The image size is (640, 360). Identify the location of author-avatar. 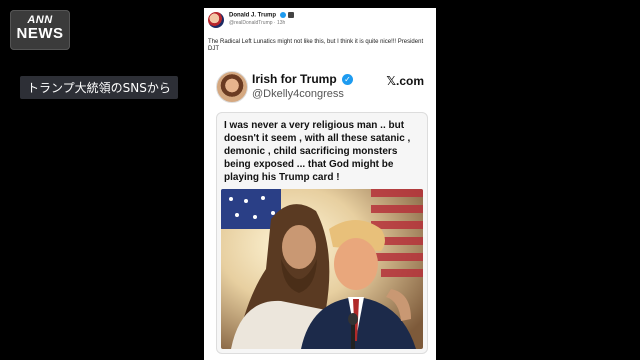
(216, 20).